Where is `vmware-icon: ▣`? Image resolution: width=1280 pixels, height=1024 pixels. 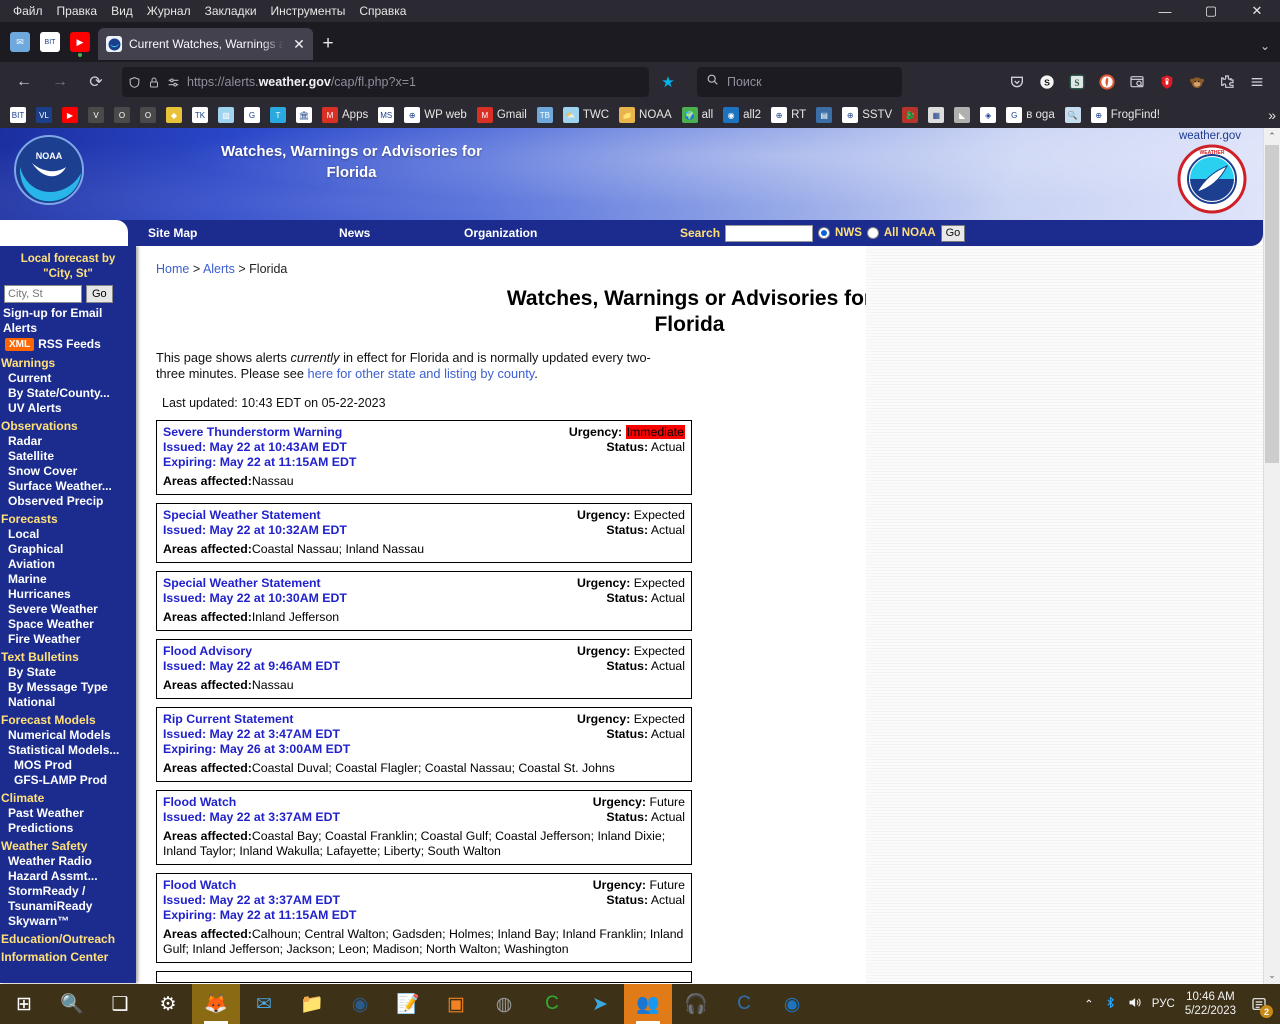 vmware-icon: ▣ is located at coordinates (456, 1004).